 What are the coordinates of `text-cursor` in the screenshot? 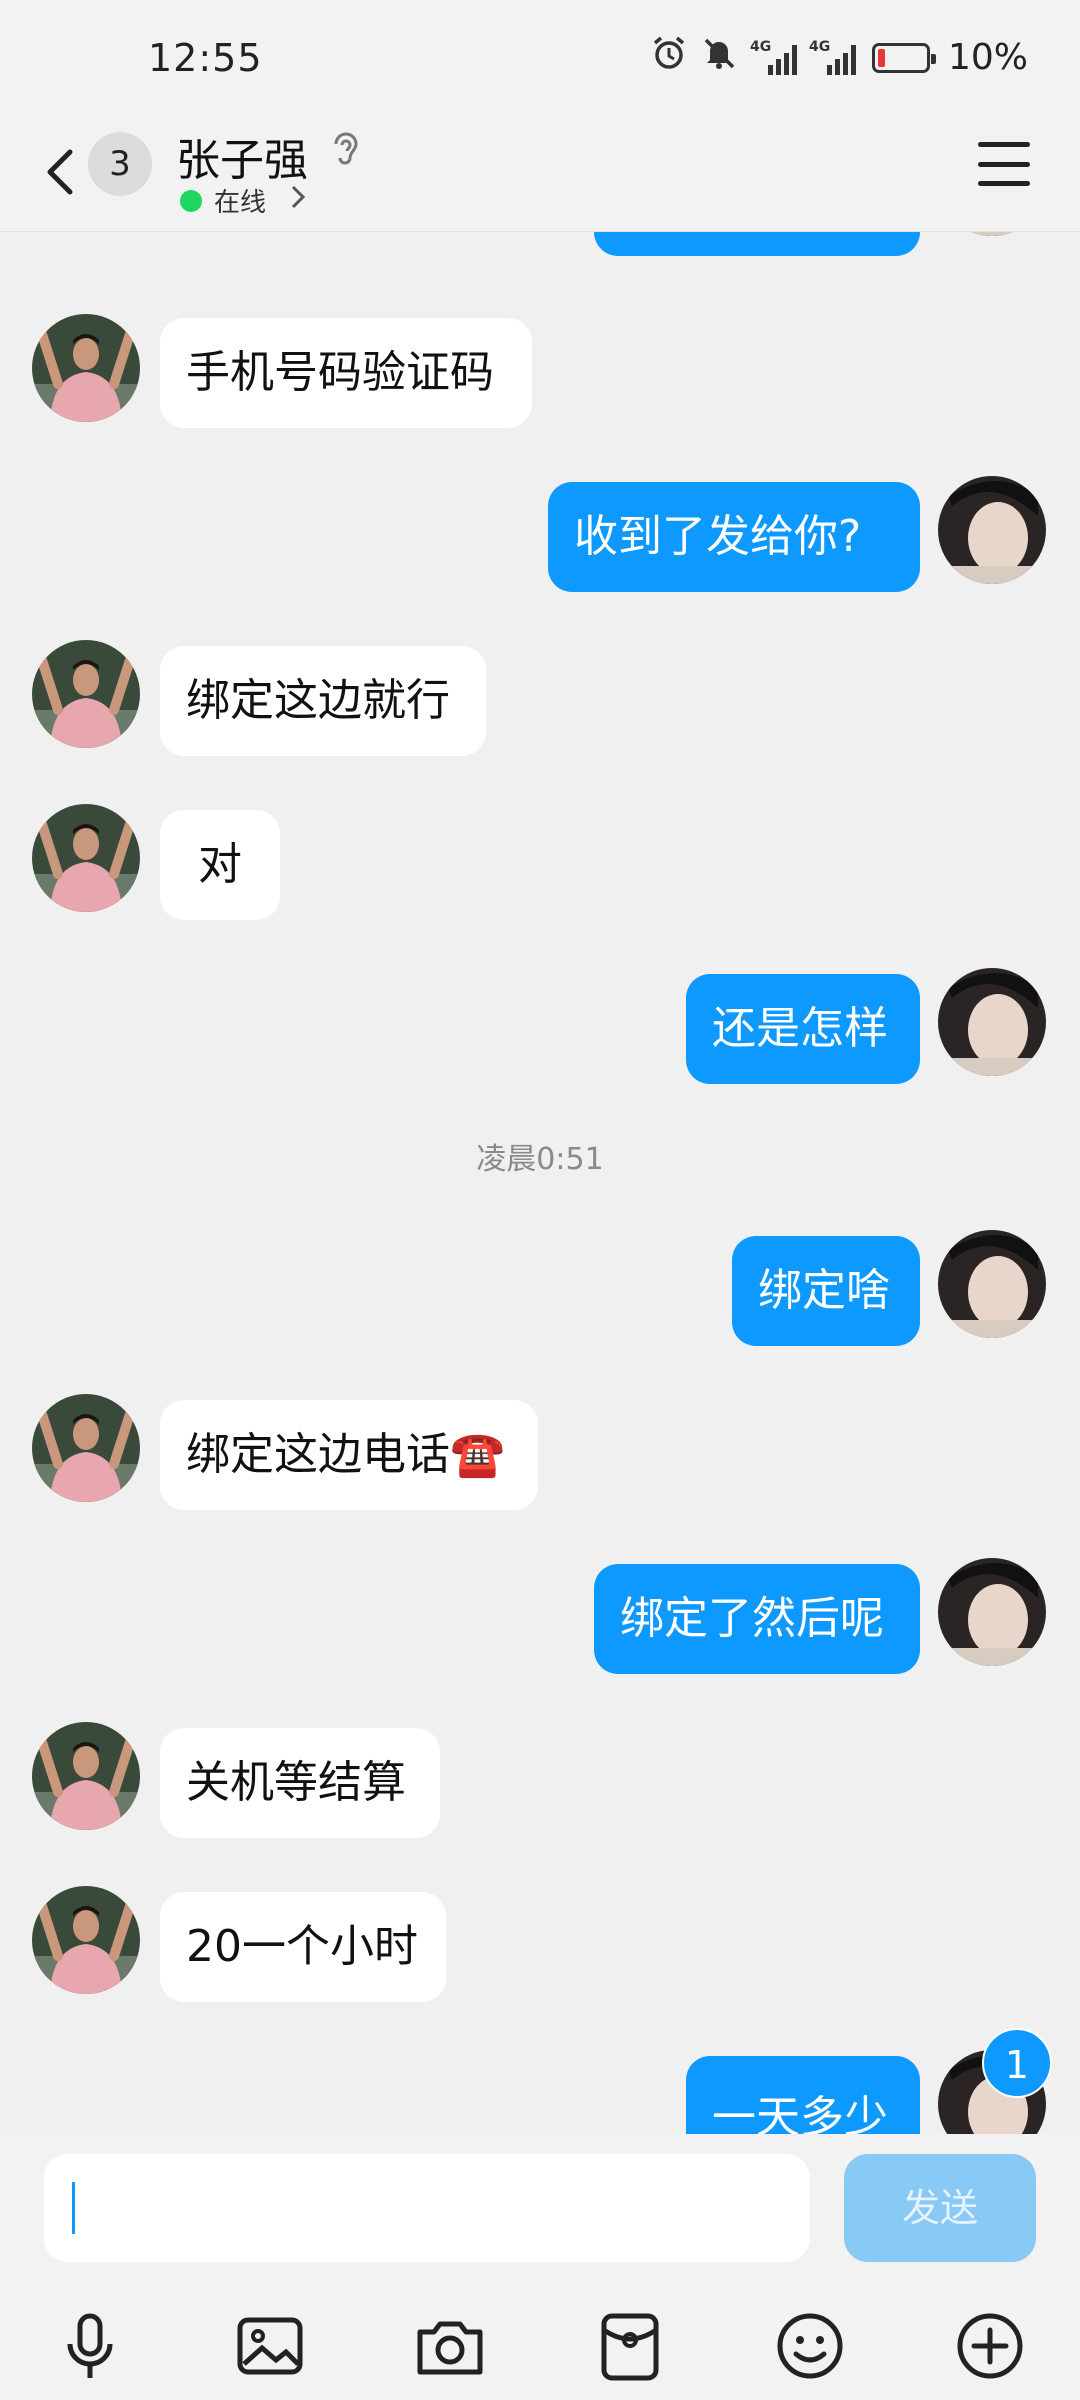 It's located at (73, 2208).